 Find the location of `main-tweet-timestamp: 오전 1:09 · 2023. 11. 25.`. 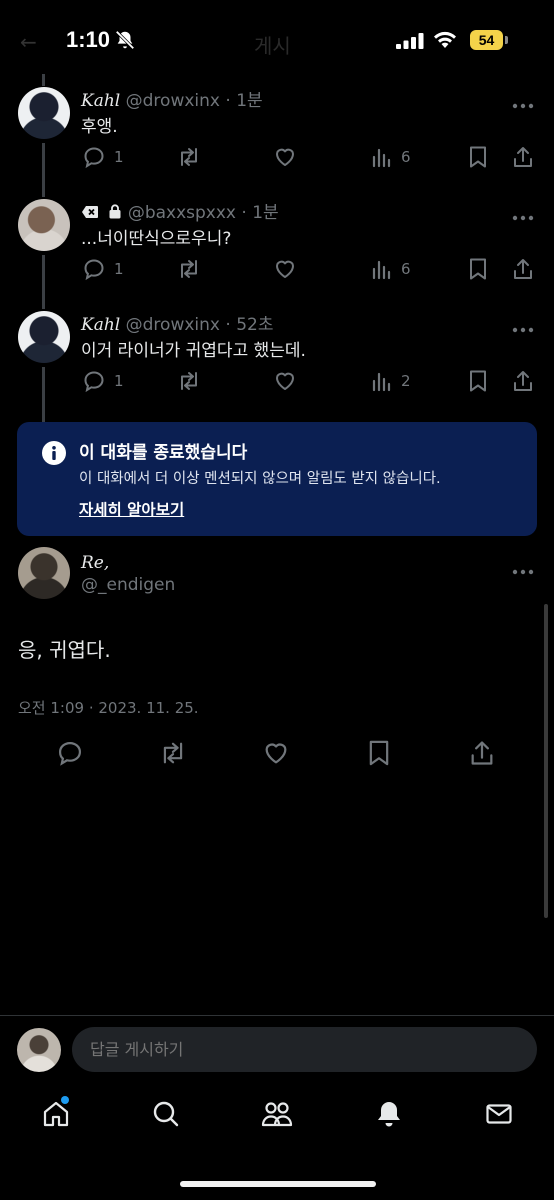

main-tweet-timestamp: 오전 1:09 · 2023. 11. 25. is located at coordinates (108, 708).